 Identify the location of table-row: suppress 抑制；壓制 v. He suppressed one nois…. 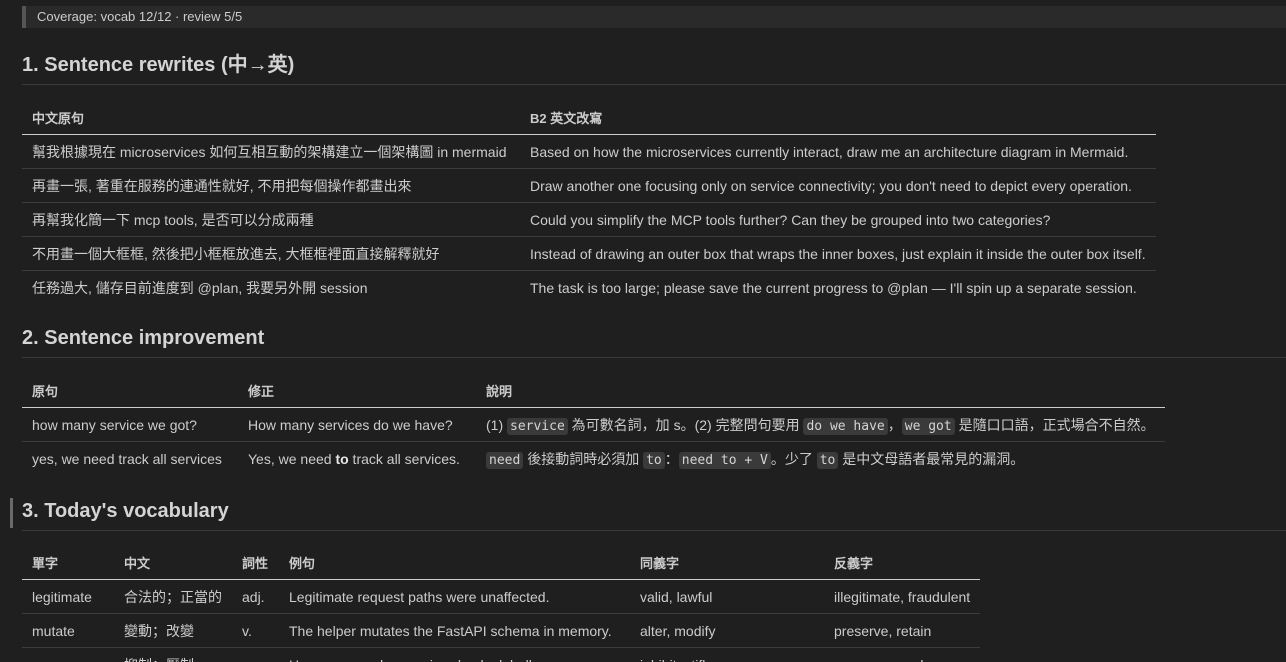
(501, 654).